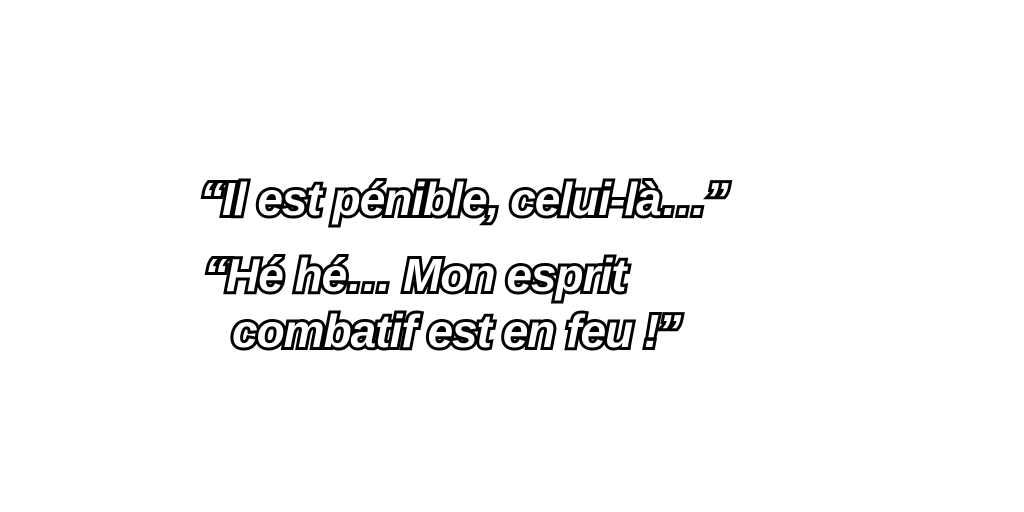  I want to click on caption-line-2: “Hé hé… Mon esprit, so click(415, 275).